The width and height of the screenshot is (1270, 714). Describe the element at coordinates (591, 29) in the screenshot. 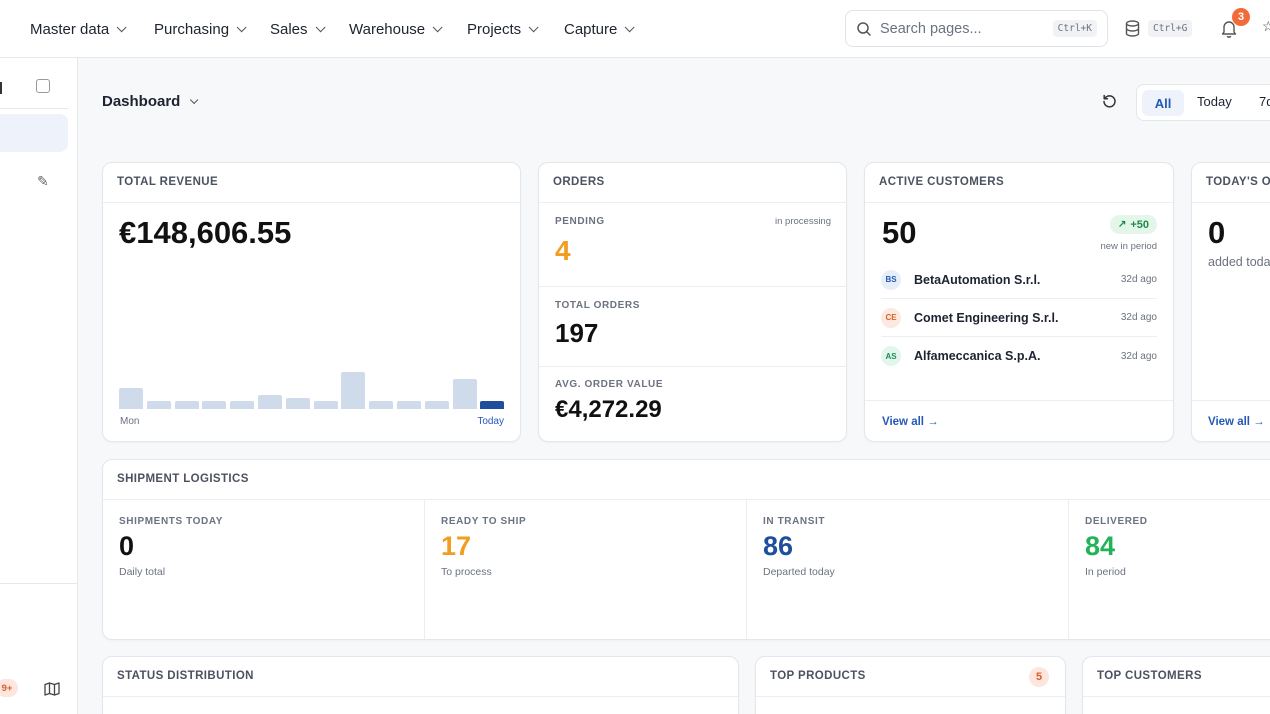

I see `nav-label: Capture` at that location.